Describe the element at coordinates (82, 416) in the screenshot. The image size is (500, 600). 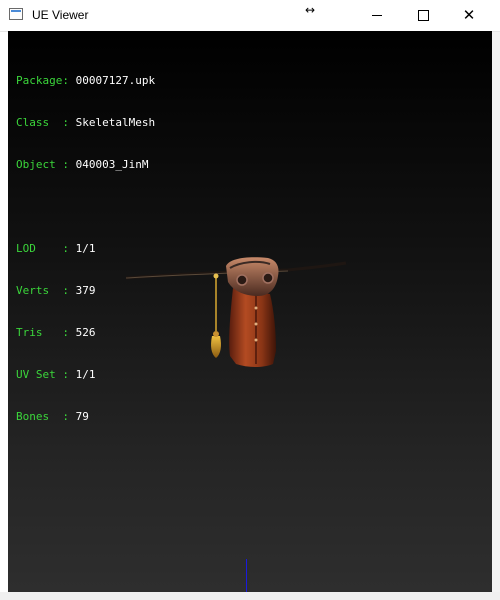
I see `info-value: 79` at that location.